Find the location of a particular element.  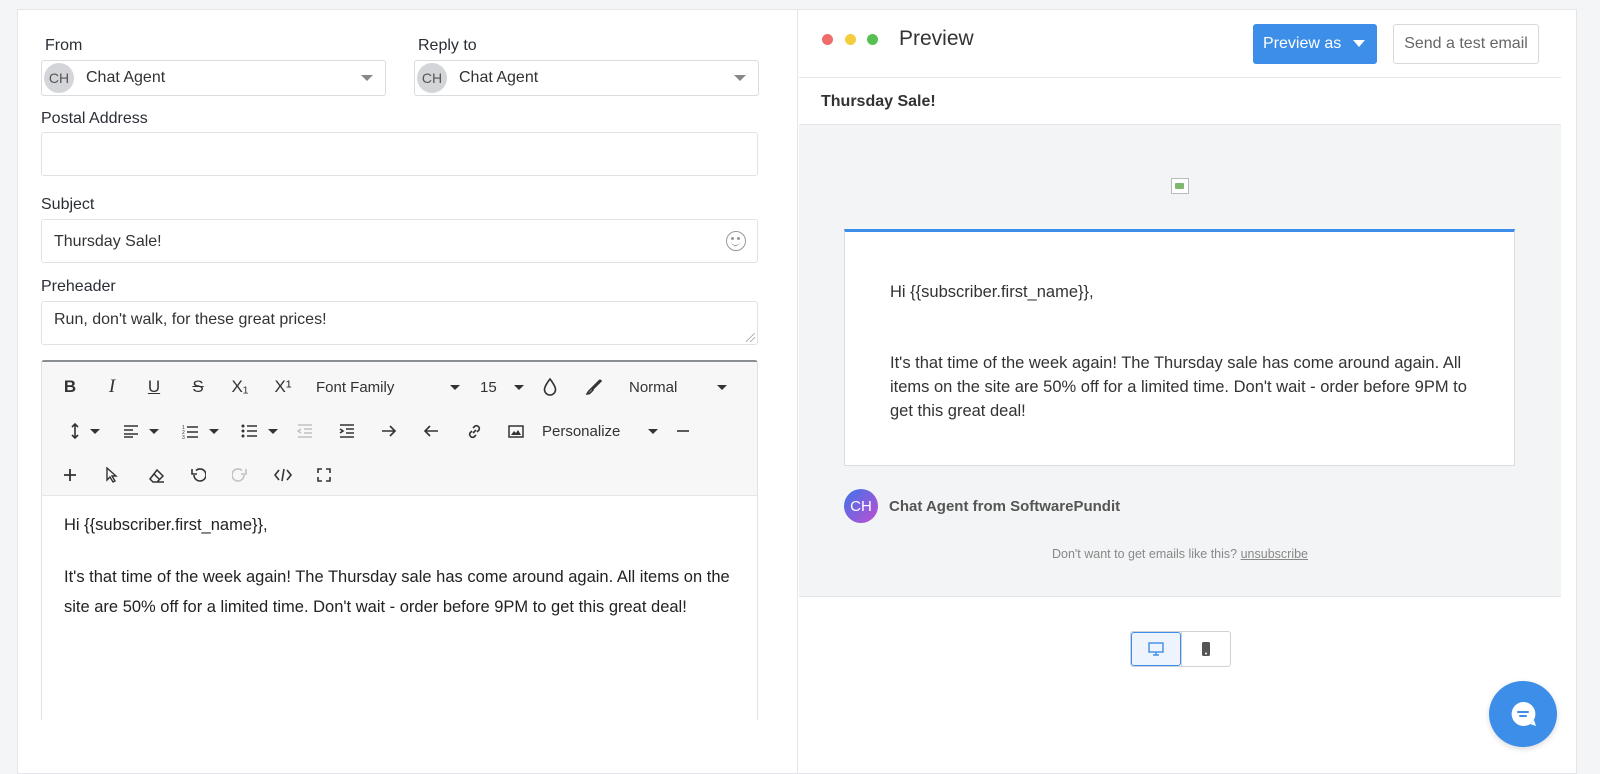

postal-address-input is located at coordinates (399, 154).